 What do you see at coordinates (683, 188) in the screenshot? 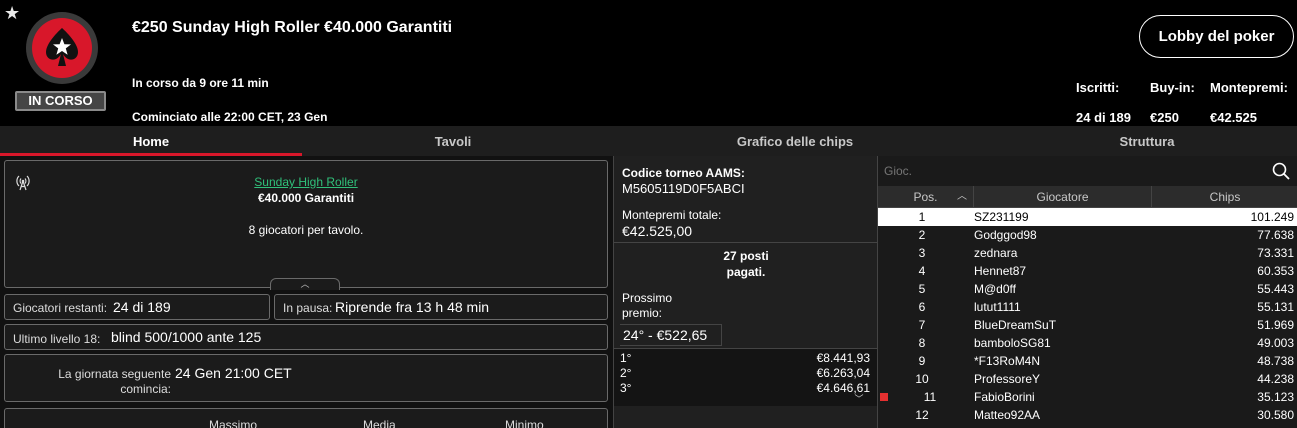
I see `aams-code: M5605119D0F5ABCI` at bounding box center [683, 188].